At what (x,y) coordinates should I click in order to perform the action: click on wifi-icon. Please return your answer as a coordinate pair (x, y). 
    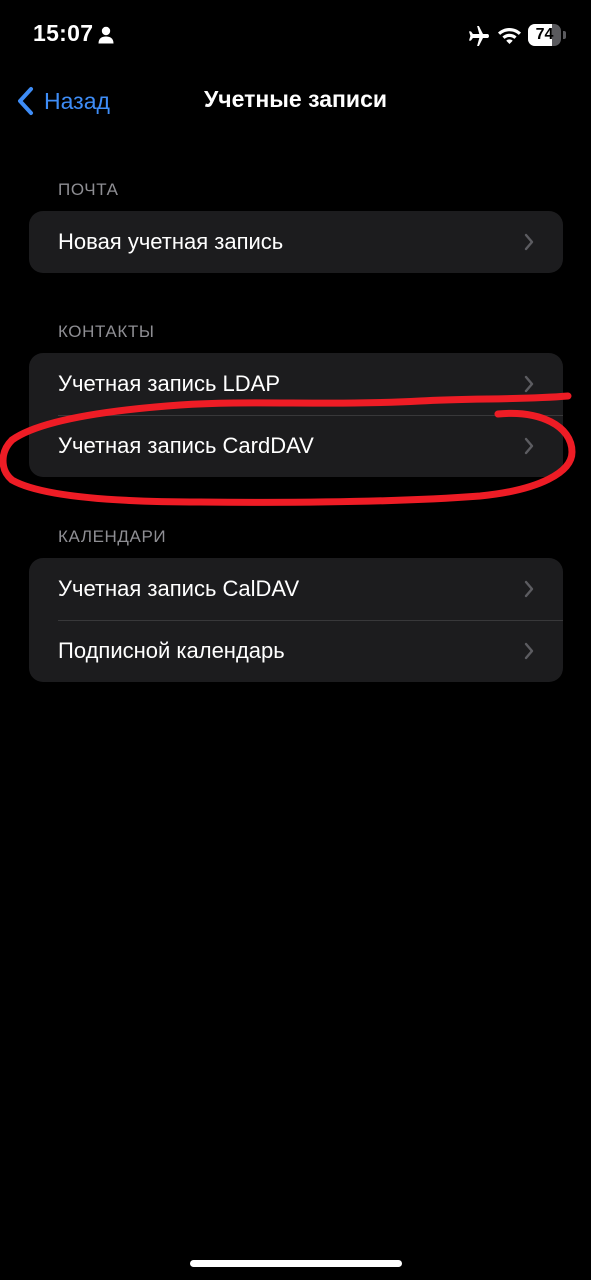
    Looking at the image, I should click on (509, 36).